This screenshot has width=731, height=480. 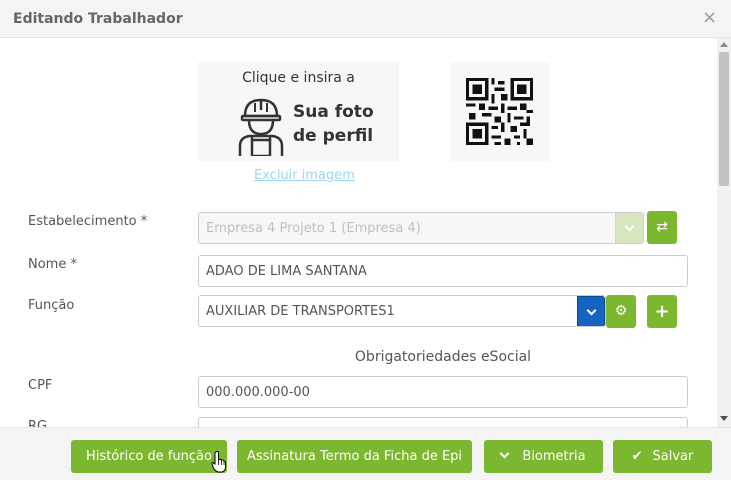 I want to click on funcao-value: AUXILIAR DE TRANSPORTES1, so click(x=300, y=311).